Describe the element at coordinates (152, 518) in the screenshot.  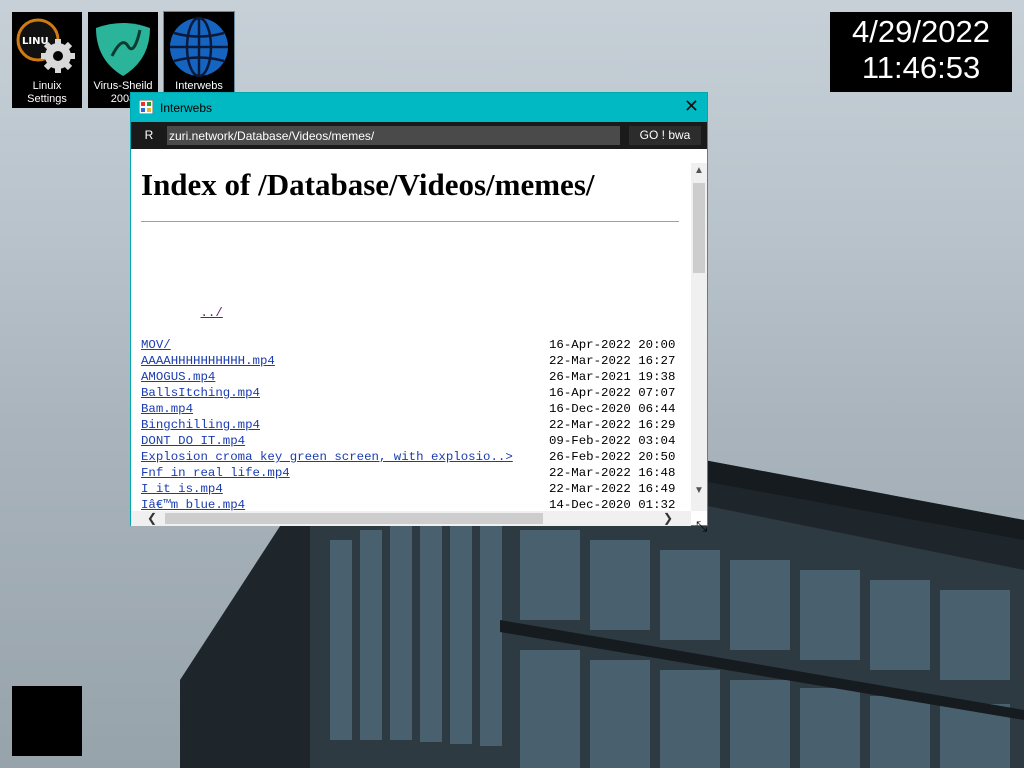
I see `scroll-left-icon: ❮` at that location.